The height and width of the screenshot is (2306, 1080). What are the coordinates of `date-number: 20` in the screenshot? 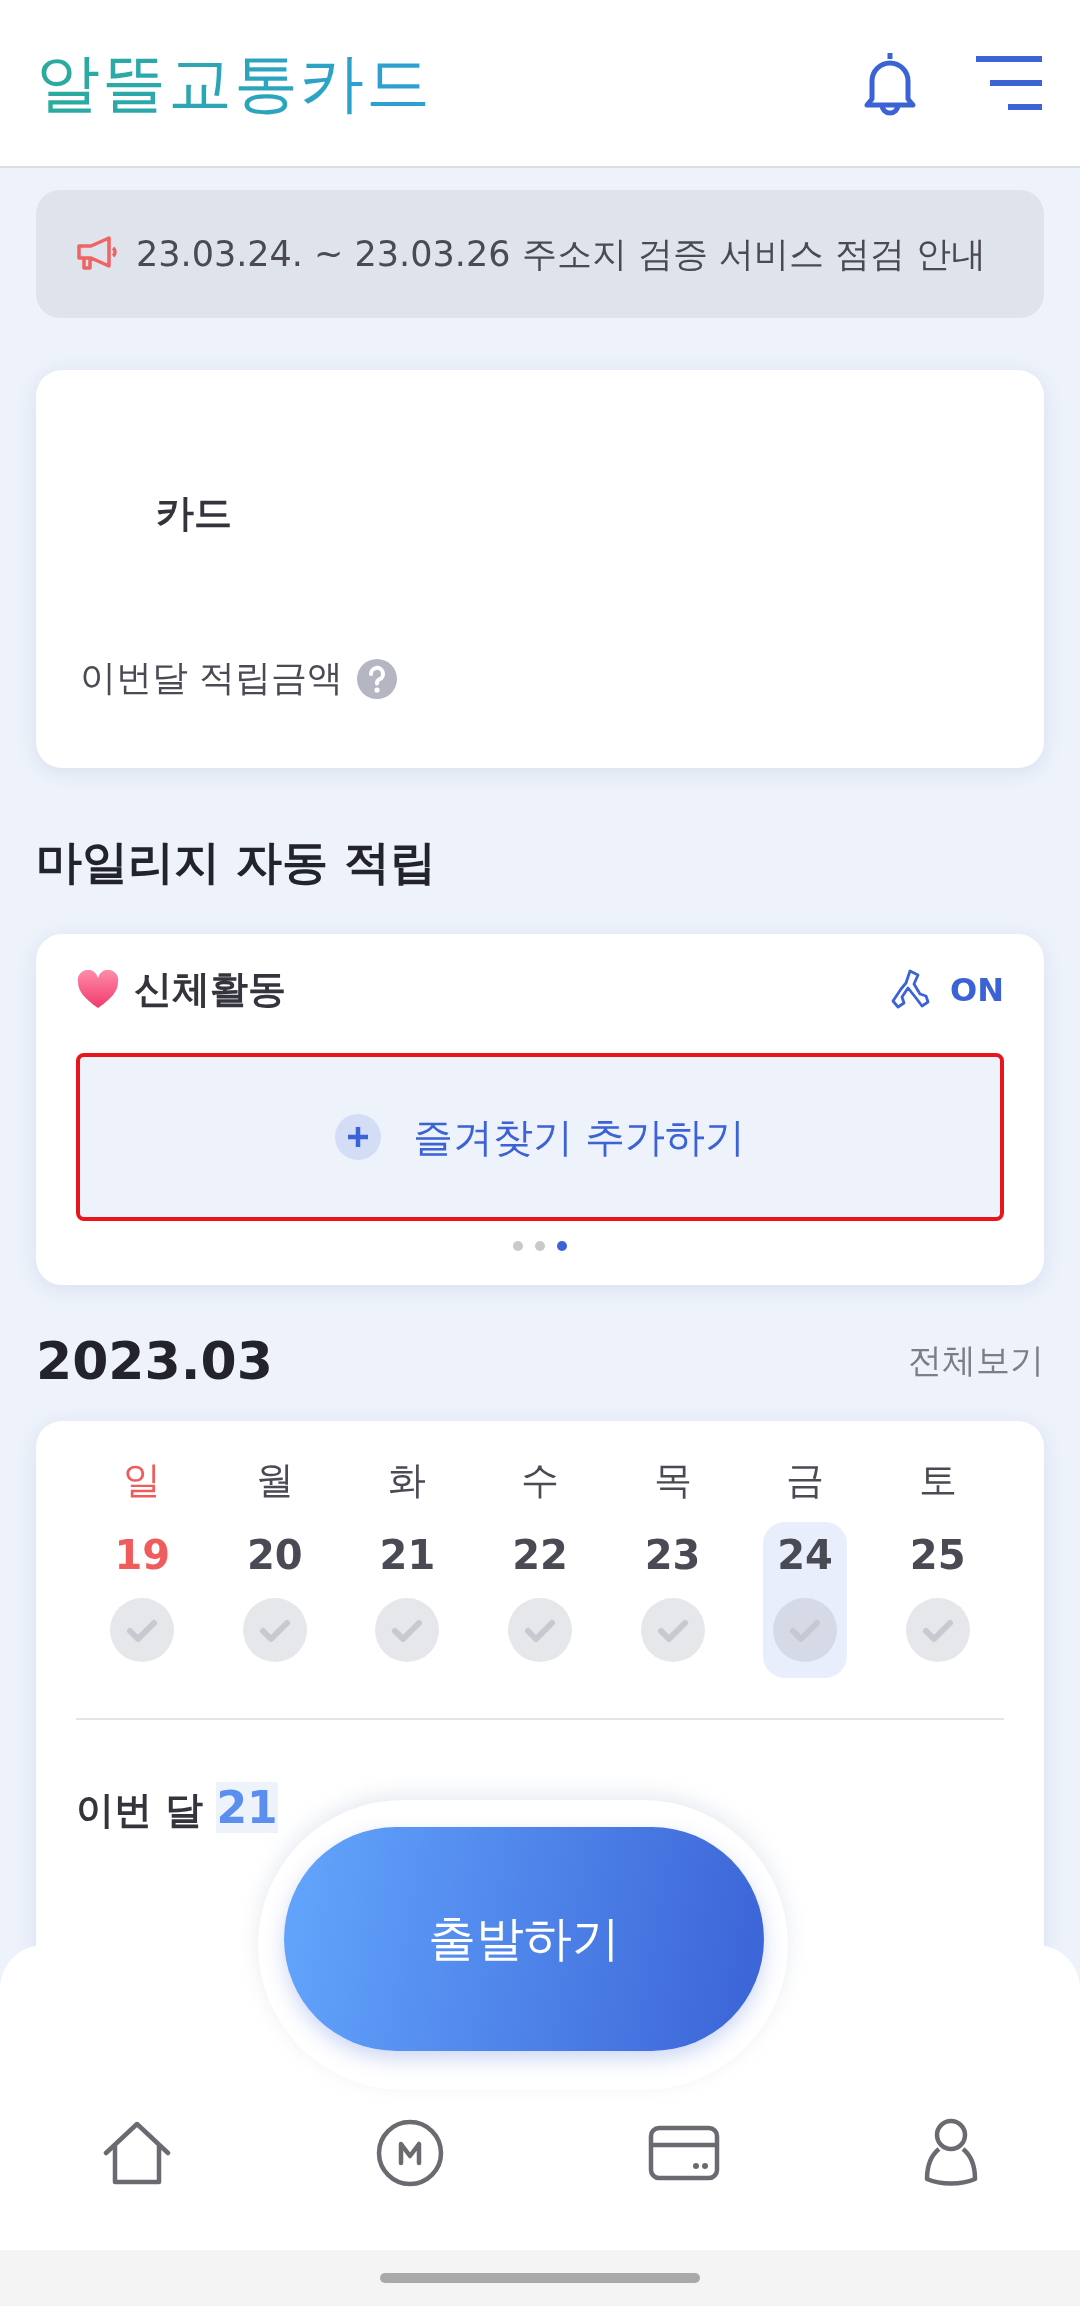 It's located at (275, 1555).